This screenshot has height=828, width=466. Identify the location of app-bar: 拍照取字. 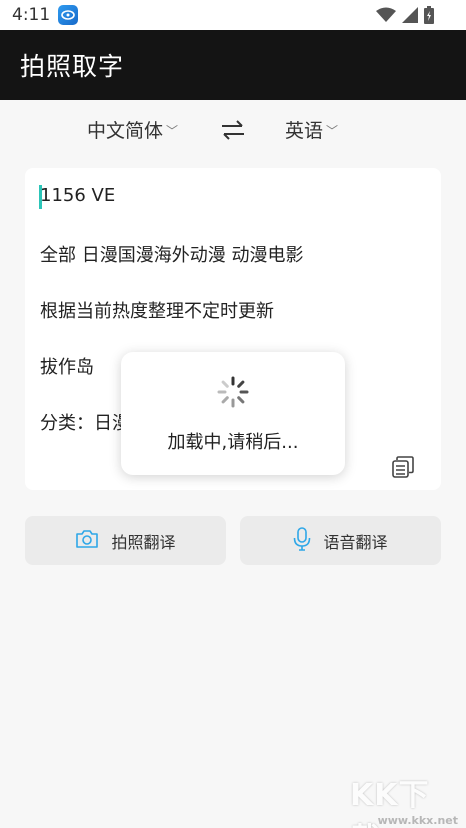
(233, 65).